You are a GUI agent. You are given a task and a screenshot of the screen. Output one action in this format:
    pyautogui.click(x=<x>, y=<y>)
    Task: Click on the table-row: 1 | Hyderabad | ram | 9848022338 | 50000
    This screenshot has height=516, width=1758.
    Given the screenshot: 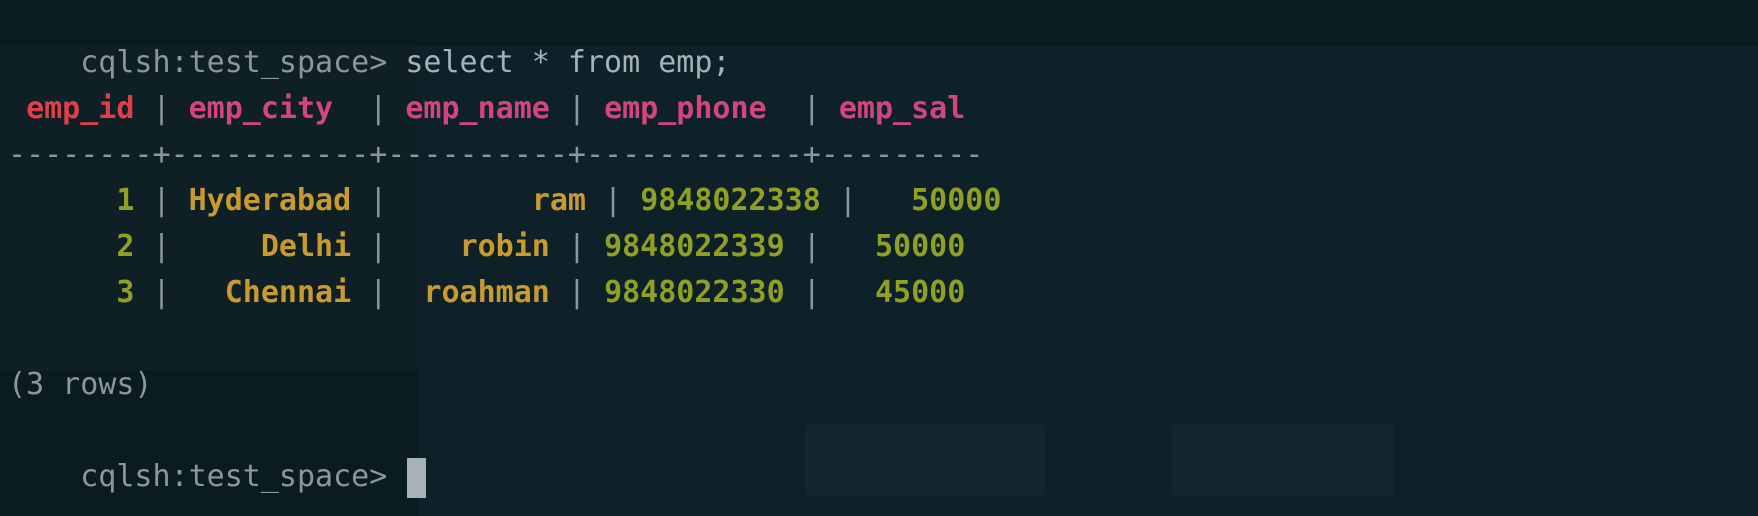 What is the action you would take?
    pyautogui.click(x=559, y=200)
    